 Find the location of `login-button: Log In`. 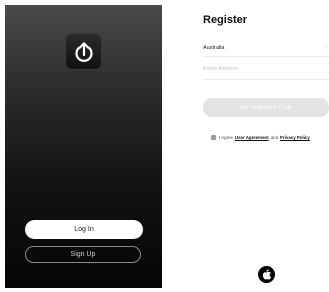

login-button: Log In is located at coordinates (84, 229).